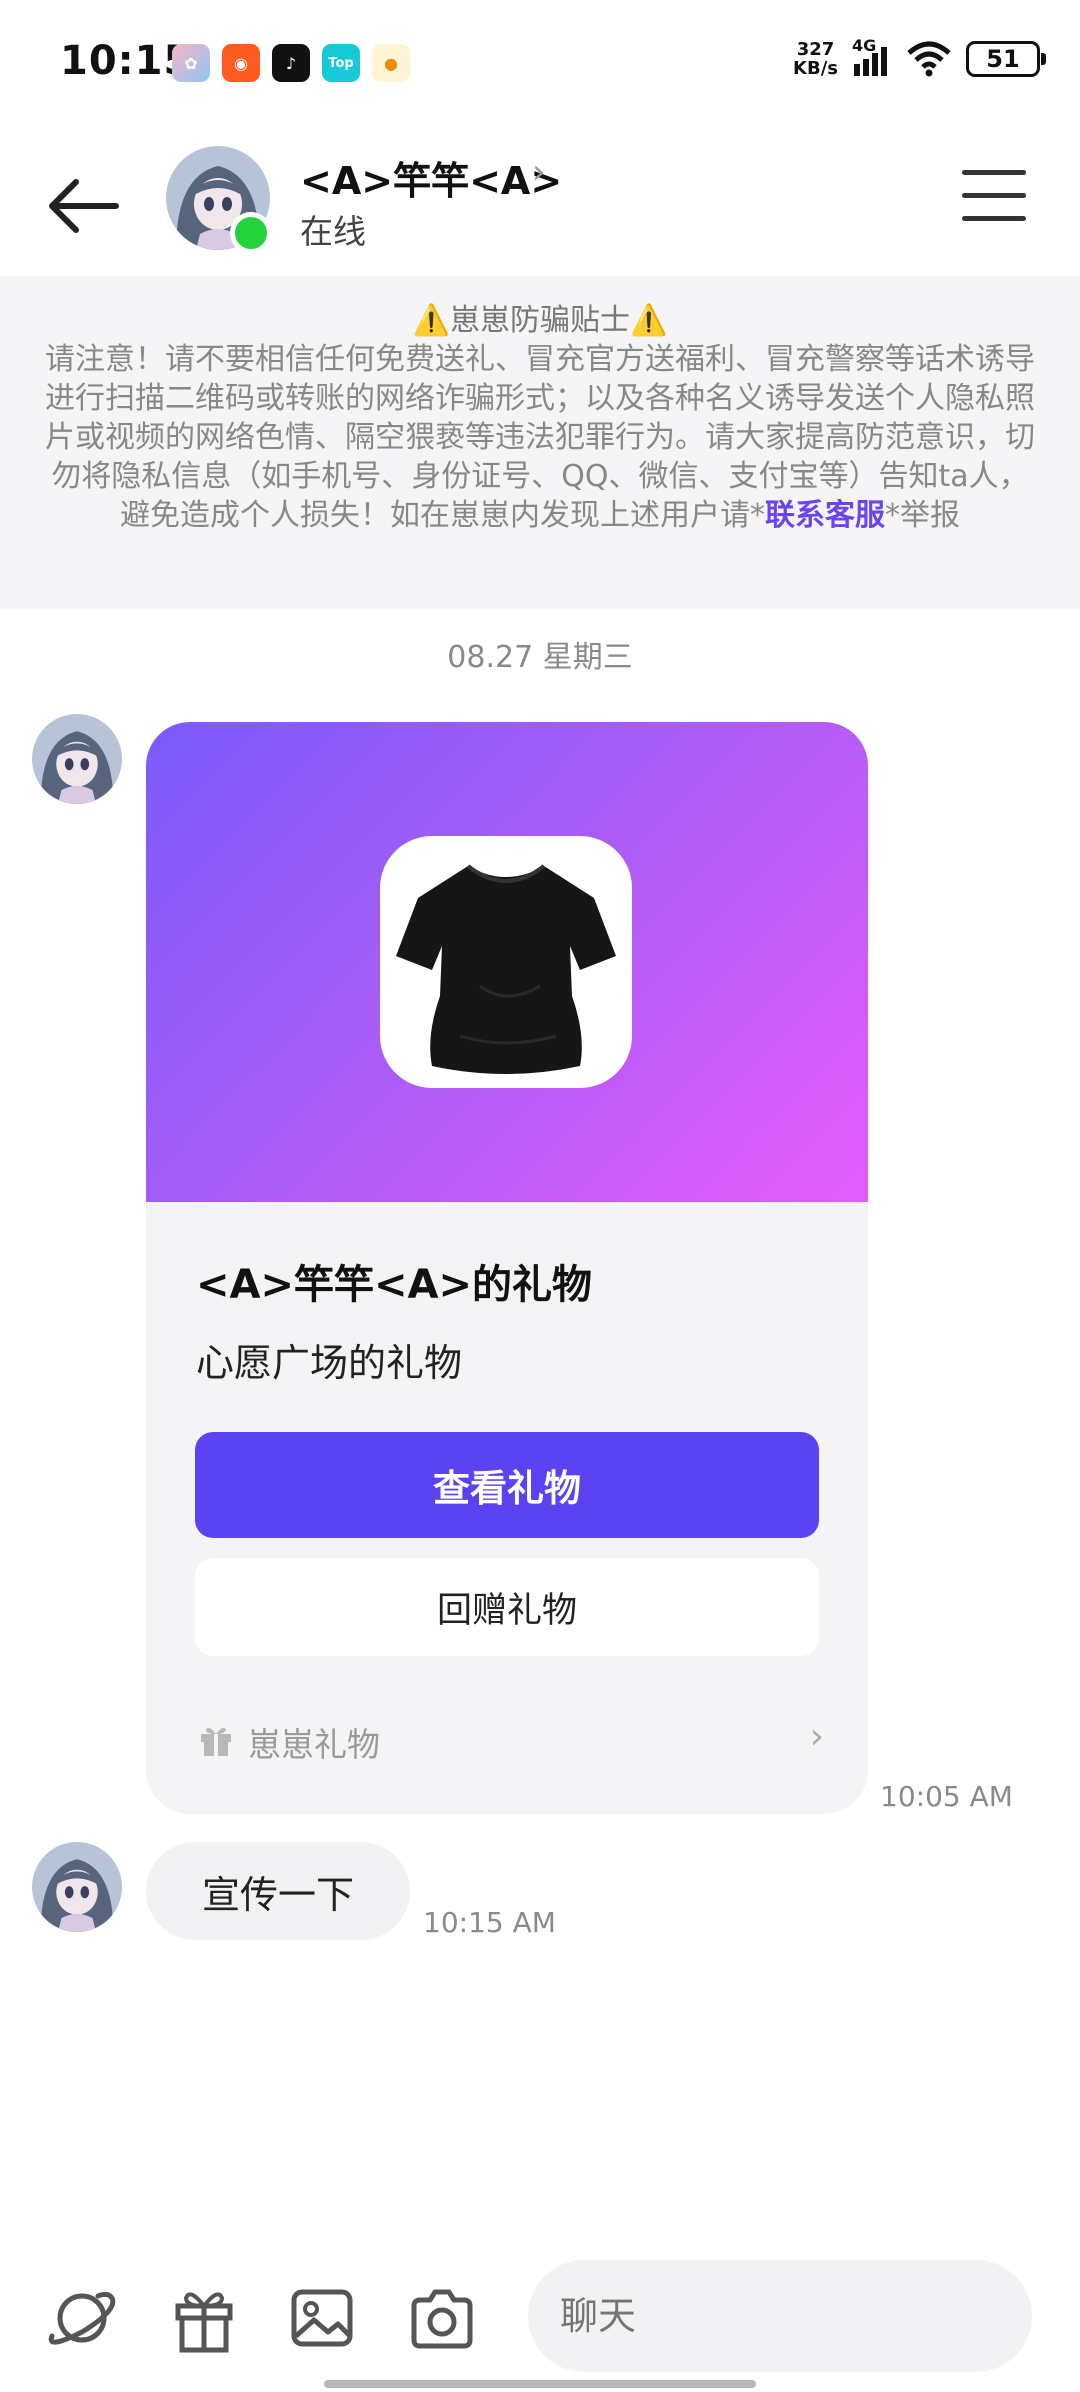 This screenshot has width=1080, height=2392. I want to click on kuaishou-icon: ◉, so click(241, 63).